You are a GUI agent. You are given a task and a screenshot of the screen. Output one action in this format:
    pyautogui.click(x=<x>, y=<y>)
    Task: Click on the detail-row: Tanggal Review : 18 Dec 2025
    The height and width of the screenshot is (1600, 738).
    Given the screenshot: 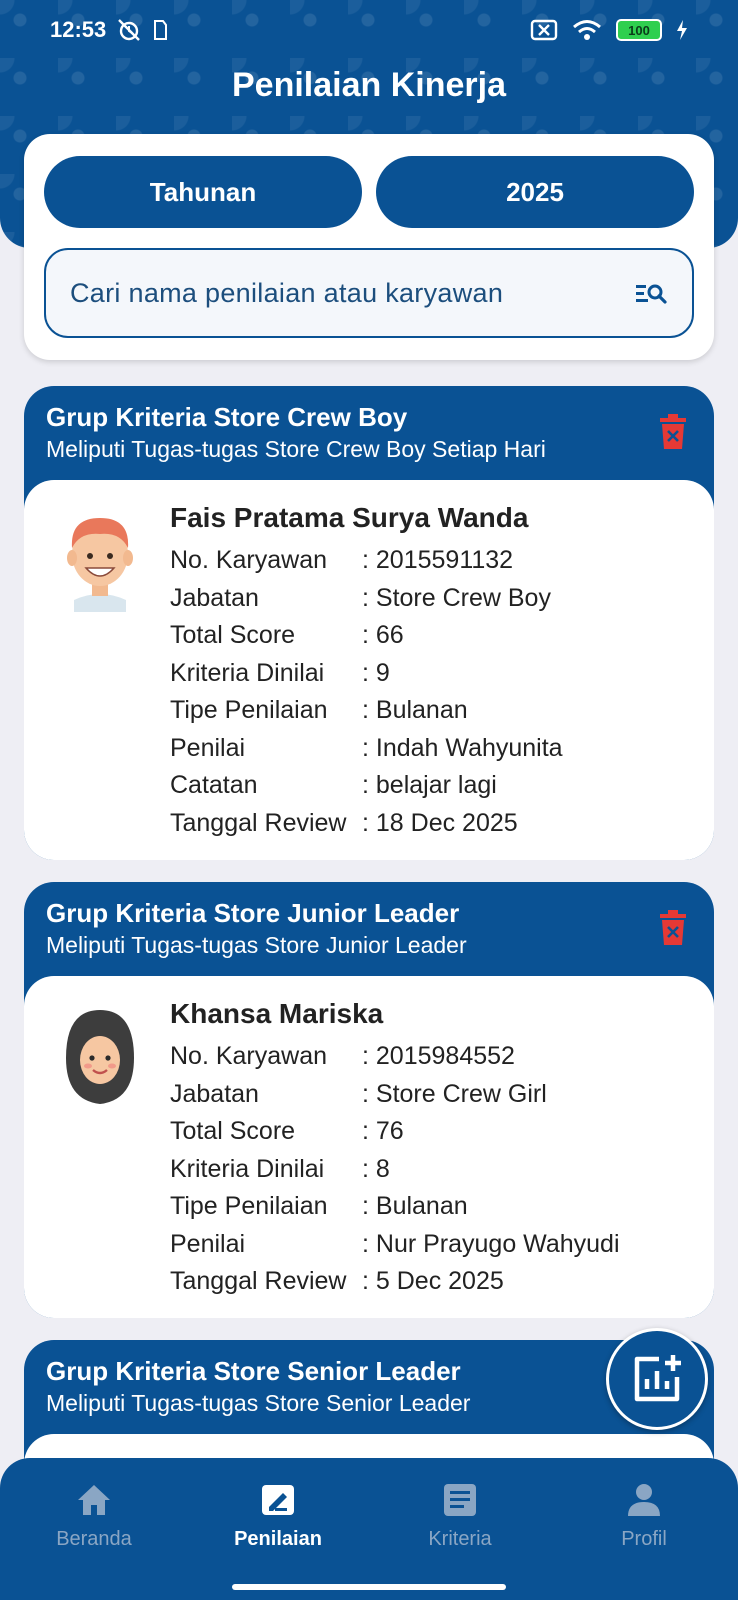 What is the action you would take?
    pyautogui.click(x=366, y=824)
    